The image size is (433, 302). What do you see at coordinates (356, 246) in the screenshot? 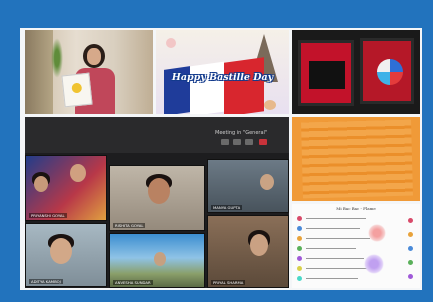
I see `photo-worksheet: Mi Bac Bac - Flame` at bounding box center [356, 246].